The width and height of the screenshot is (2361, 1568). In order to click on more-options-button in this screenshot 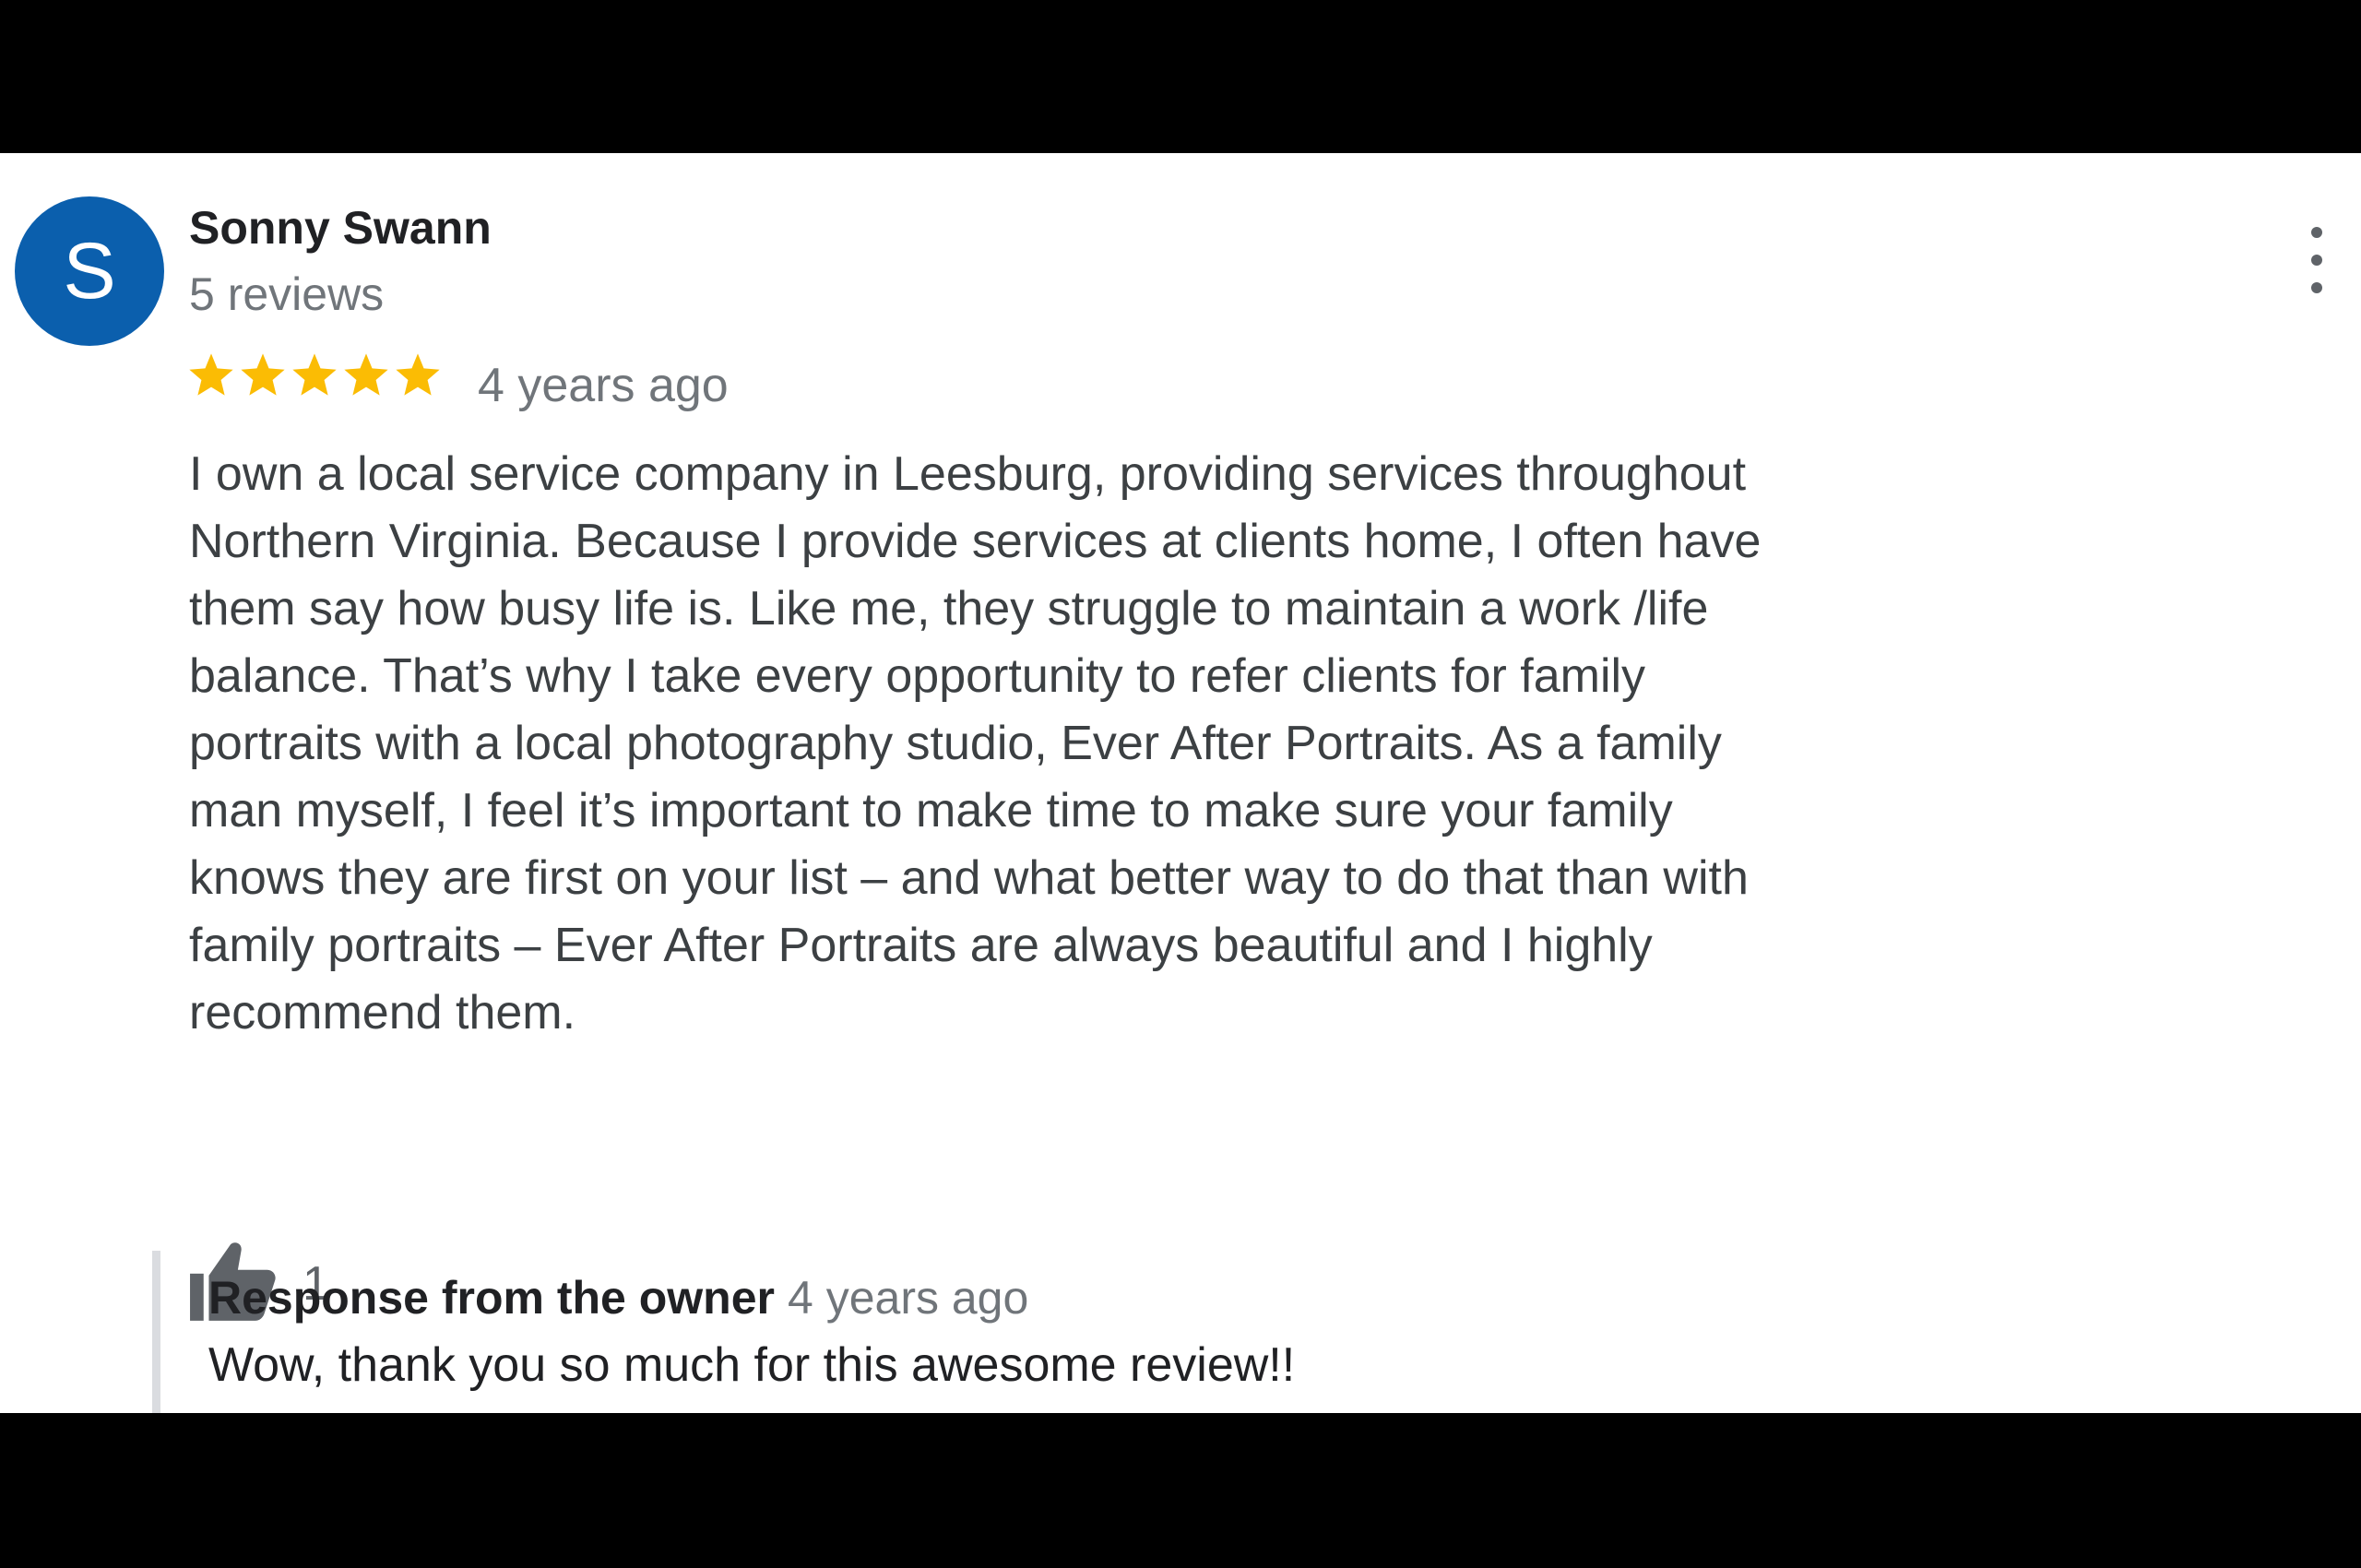, I will do `click(2317, 260)`.